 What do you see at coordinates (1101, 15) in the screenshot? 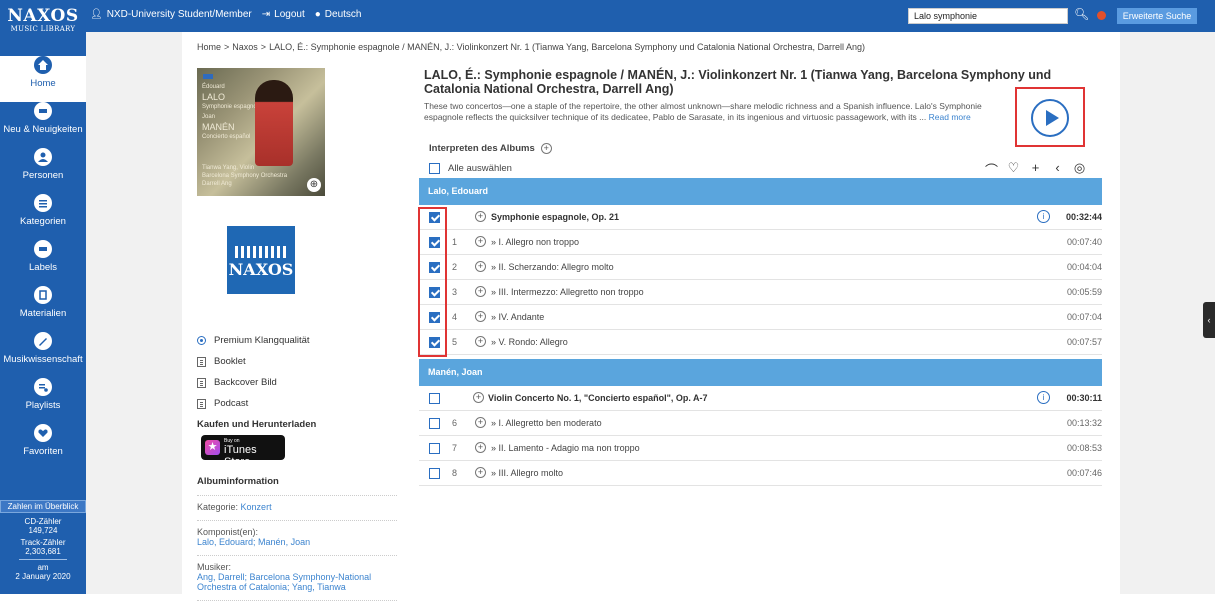
I see `notification-badge` at bounding box center [1101, 15].